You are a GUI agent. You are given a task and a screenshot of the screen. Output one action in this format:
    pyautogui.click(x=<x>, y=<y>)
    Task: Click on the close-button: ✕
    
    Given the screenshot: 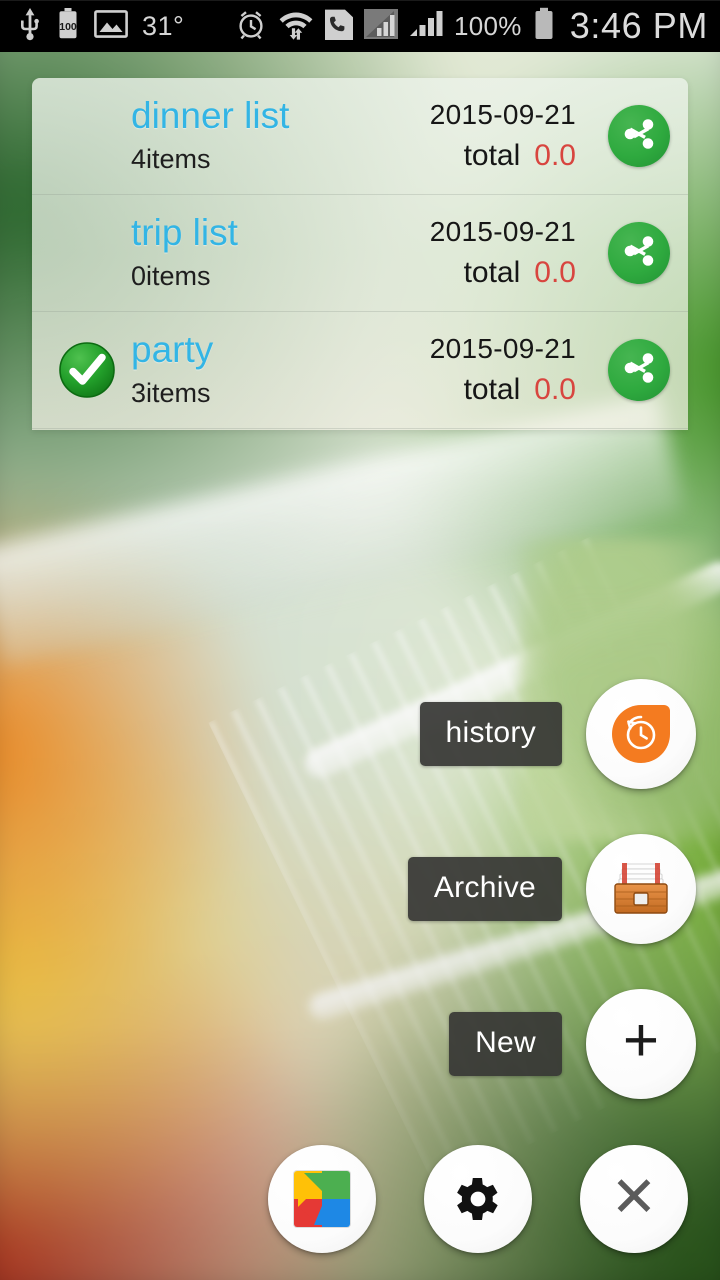 What is the action you would take?
    pyautogui.click(x=634, y=1199)
    